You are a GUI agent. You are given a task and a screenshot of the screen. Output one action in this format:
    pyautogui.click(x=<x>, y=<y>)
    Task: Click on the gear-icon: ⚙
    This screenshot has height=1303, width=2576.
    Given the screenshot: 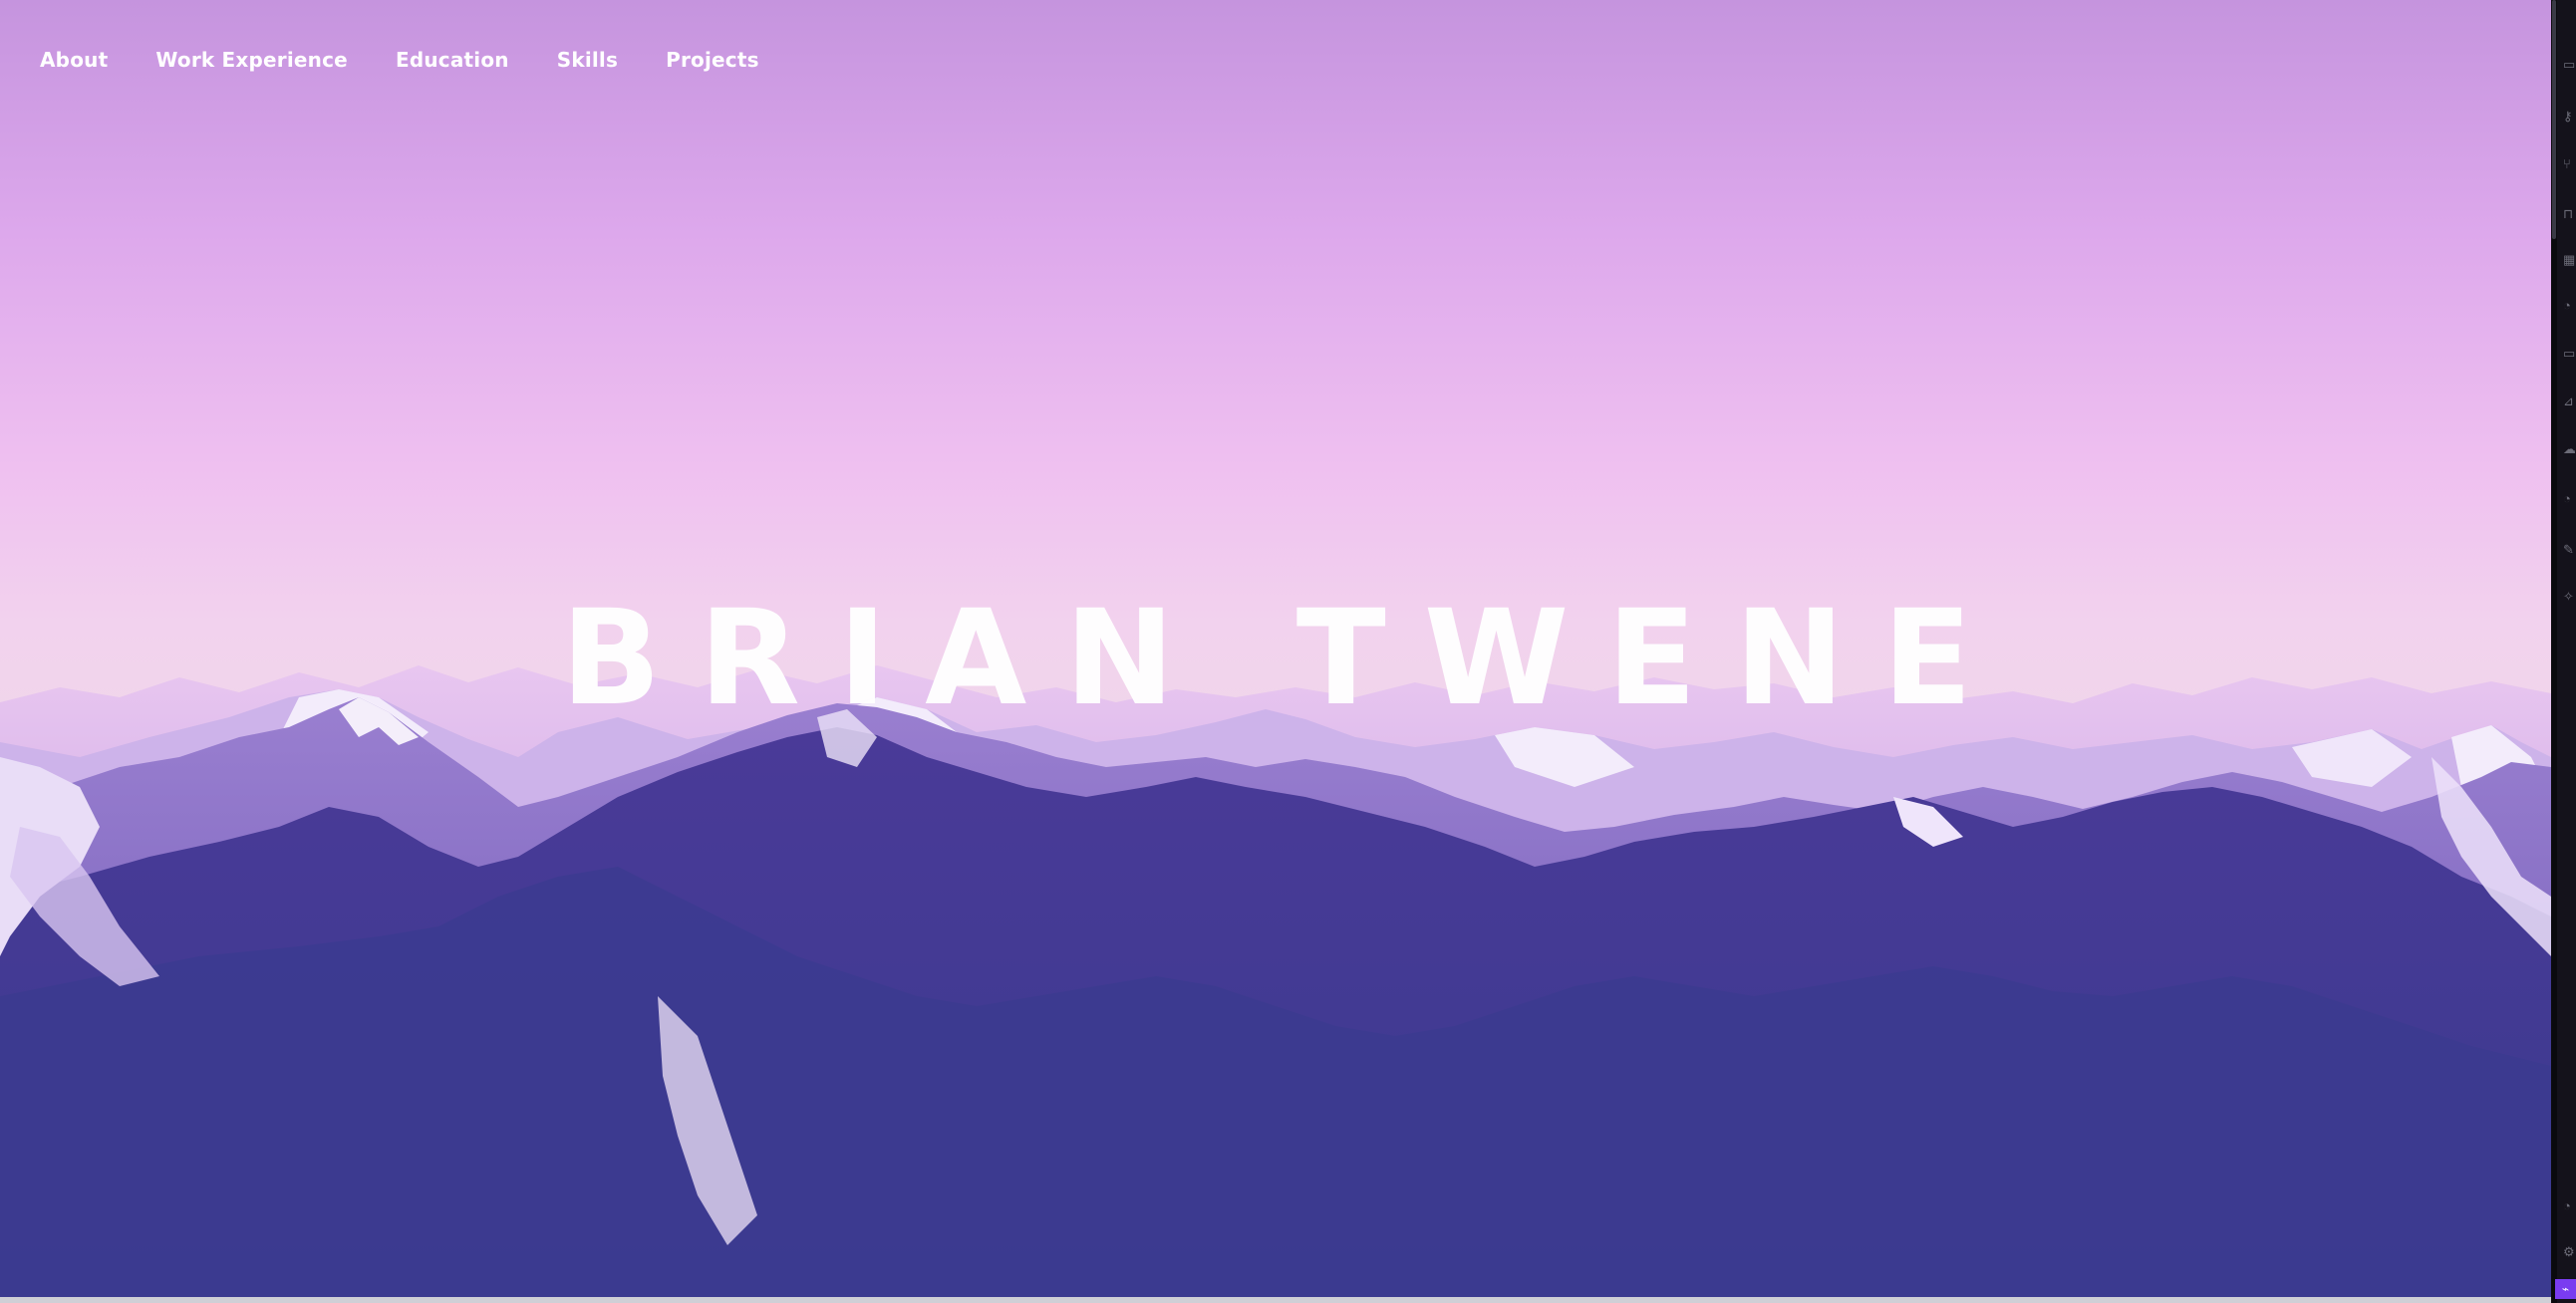 What is the action you would take?
    pyautogui.click(x=2569, y=1252)
    